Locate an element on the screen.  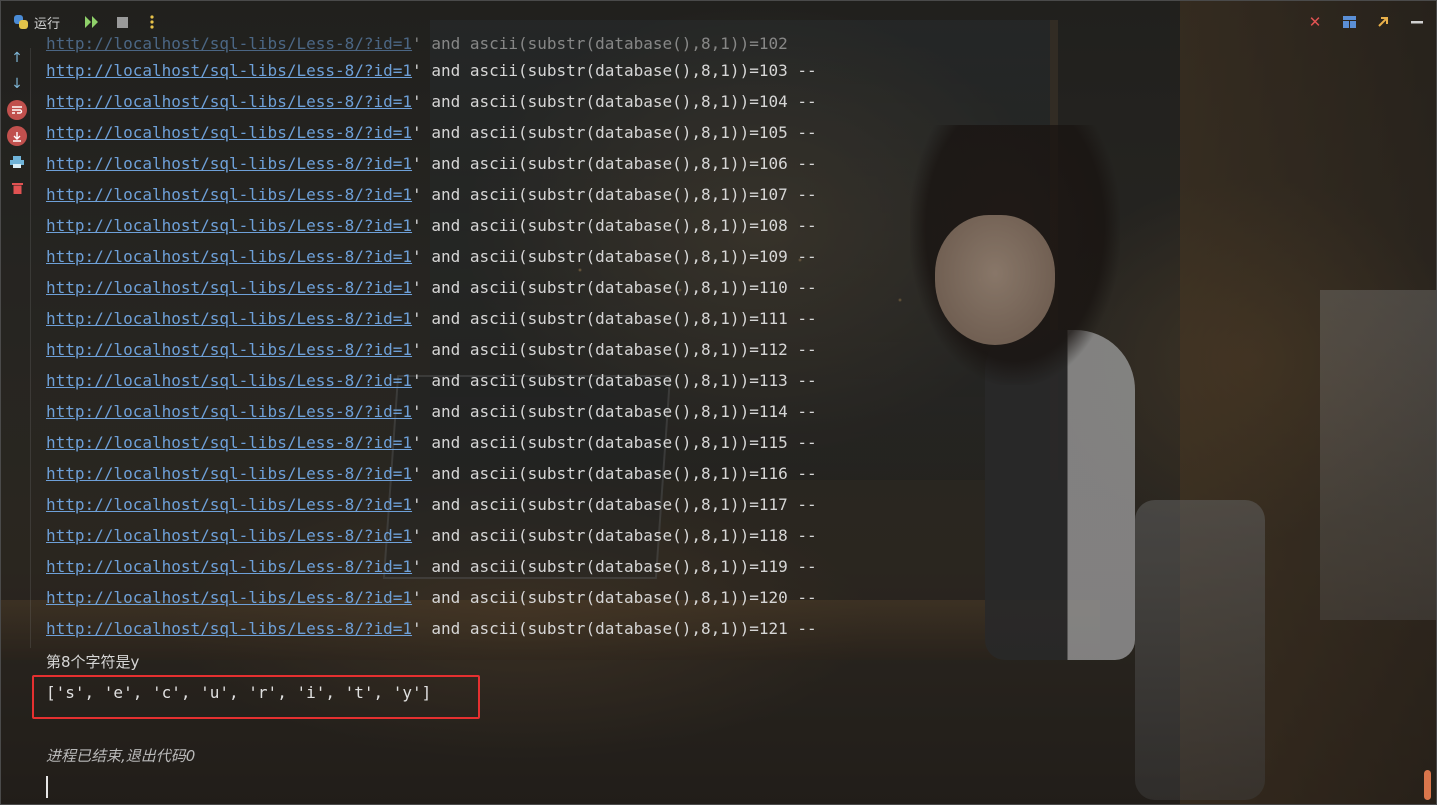
exit-message: 进程已结束,退出代码0 is located at coordinates (121, 756).